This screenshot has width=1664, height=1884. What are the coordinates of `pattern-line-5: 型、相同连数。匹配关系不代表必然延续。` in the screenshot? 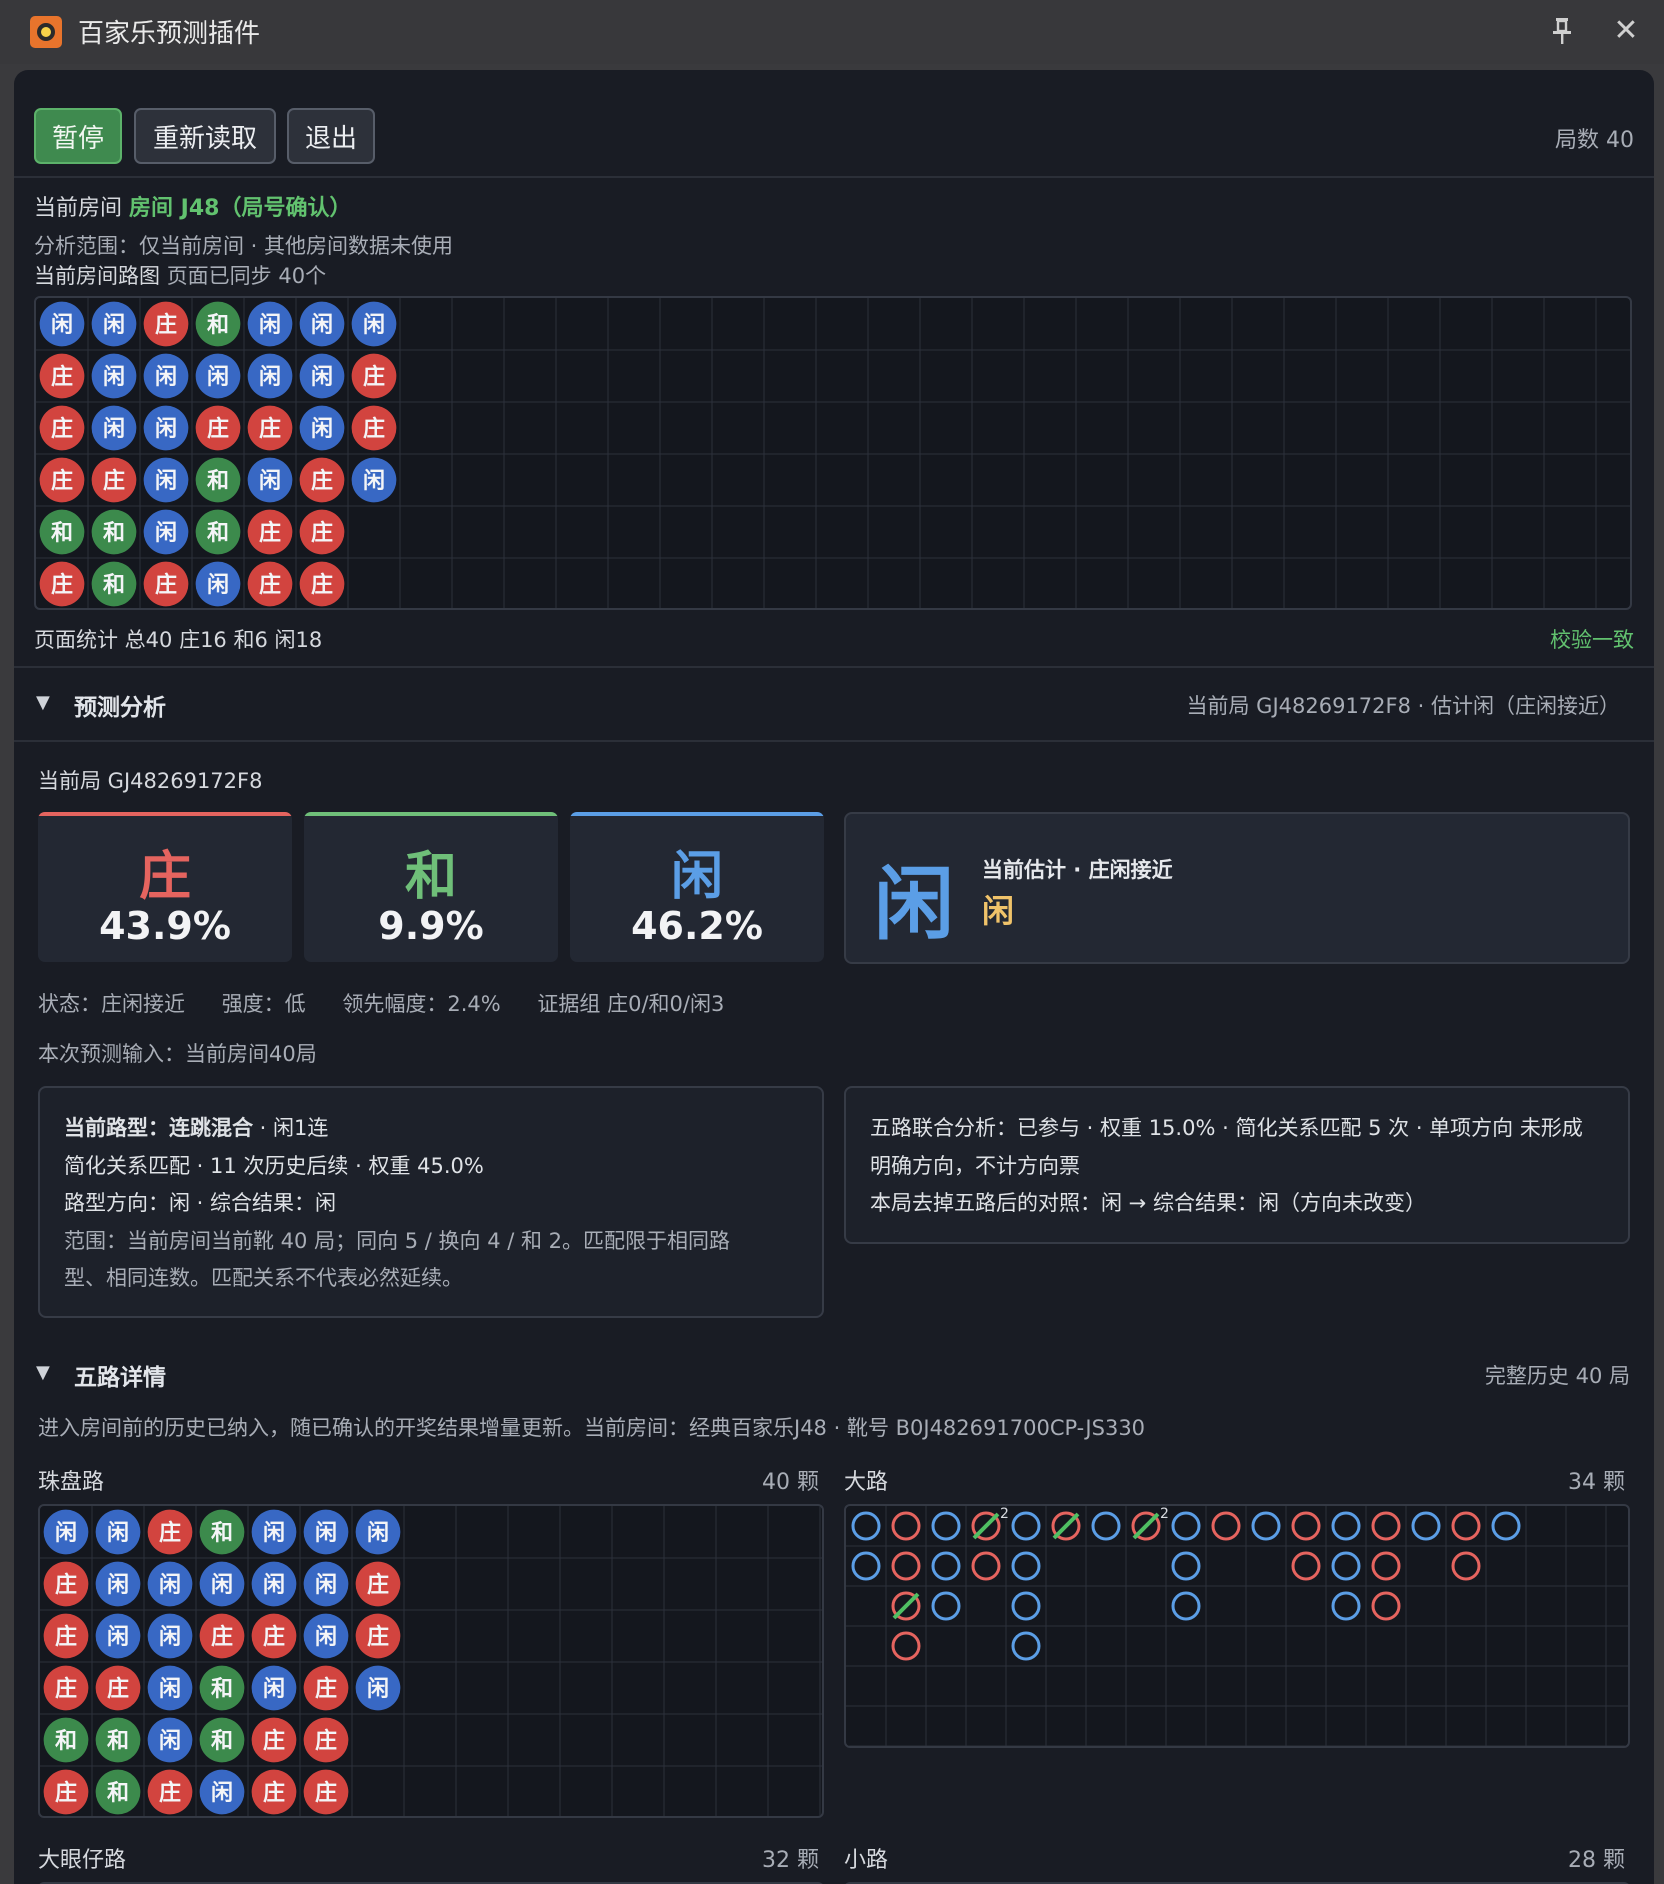 It's located at (263, 1278).